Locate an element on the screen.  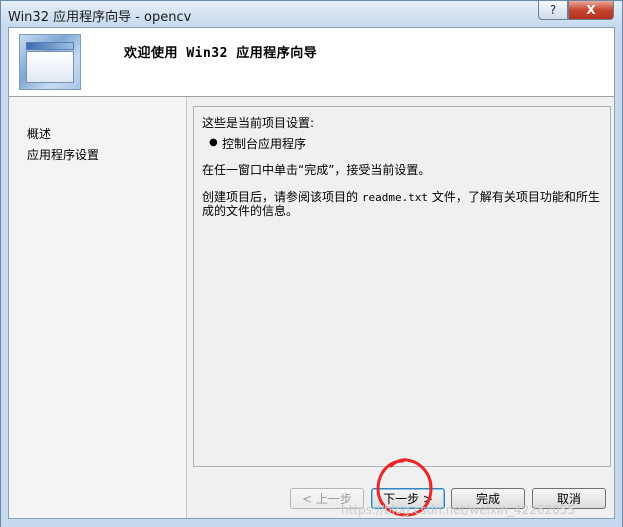
close-button: X is located at coordinates (591, 10).